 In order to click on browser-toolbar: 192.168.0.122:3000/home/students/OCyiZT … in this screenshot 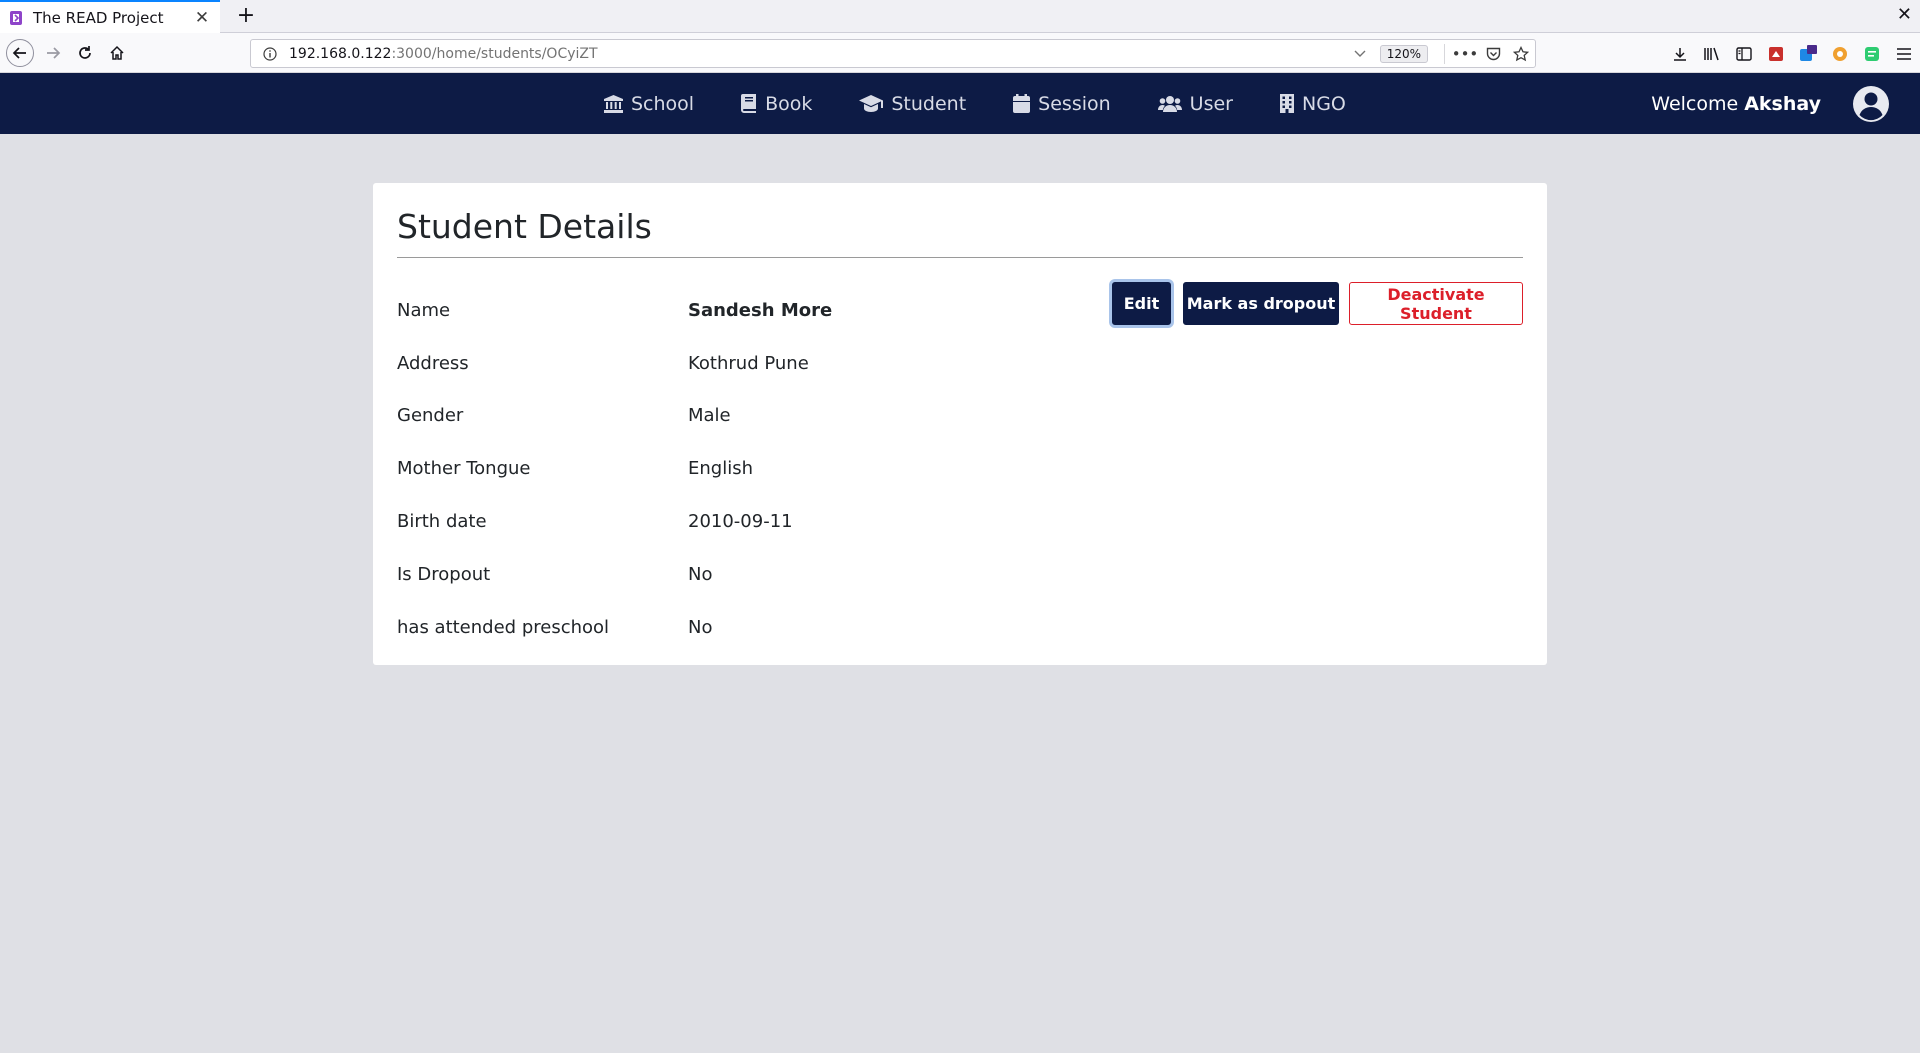, I will do `click(960, 53)`.